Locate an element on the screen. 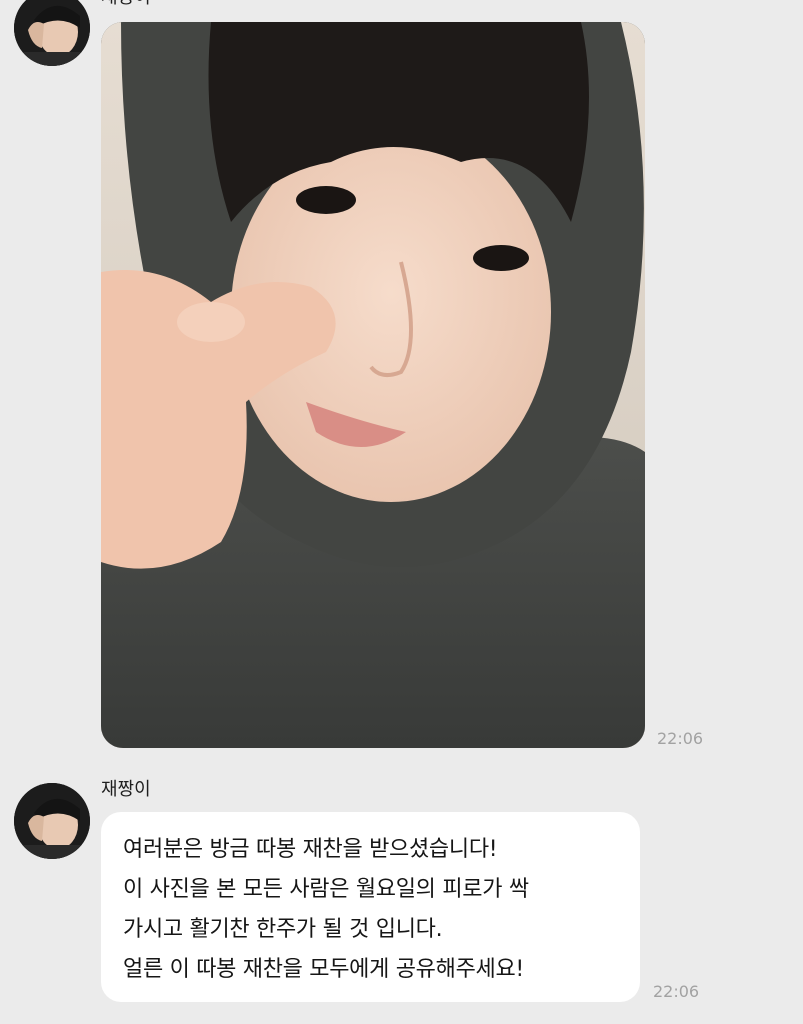 This screenshot has height=1024, width=803. message-line: 여러분은 방금 따봉 재찬을 받으셨습니다! is located at coordinates (310, 849).